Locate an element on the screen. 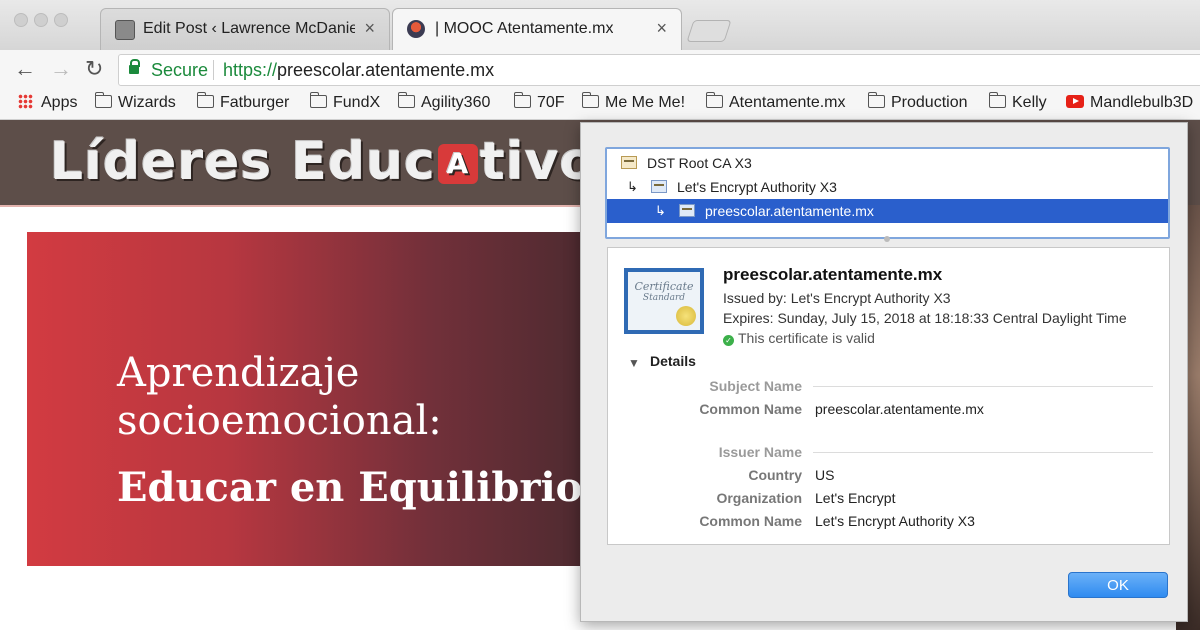 This screenshot has width=1200, height=630. avatar-favicon-icon is located at coordinates (125, 30).